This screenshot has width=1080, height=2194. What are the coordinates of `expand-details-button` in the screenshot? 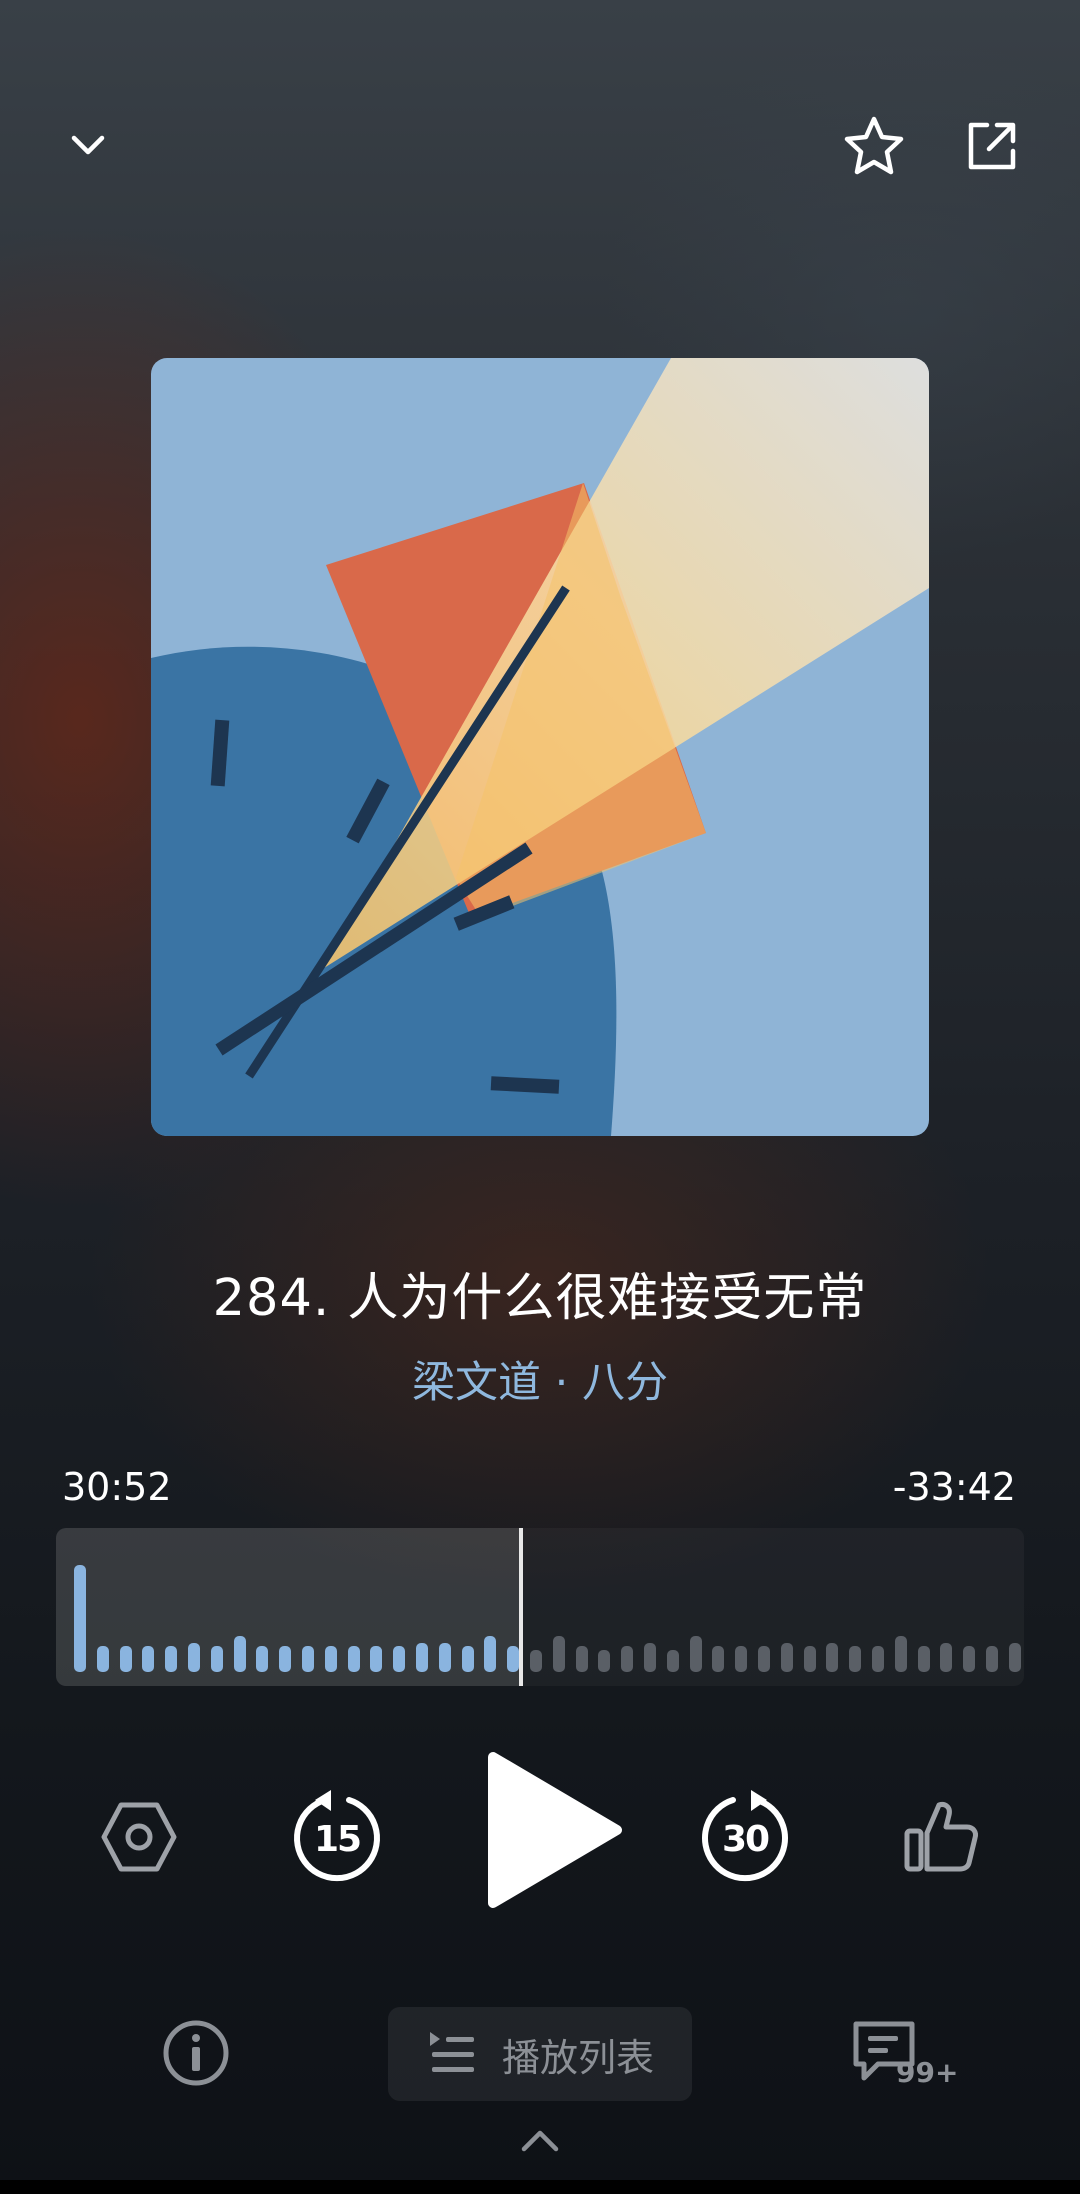 It's located at (540, 2140).